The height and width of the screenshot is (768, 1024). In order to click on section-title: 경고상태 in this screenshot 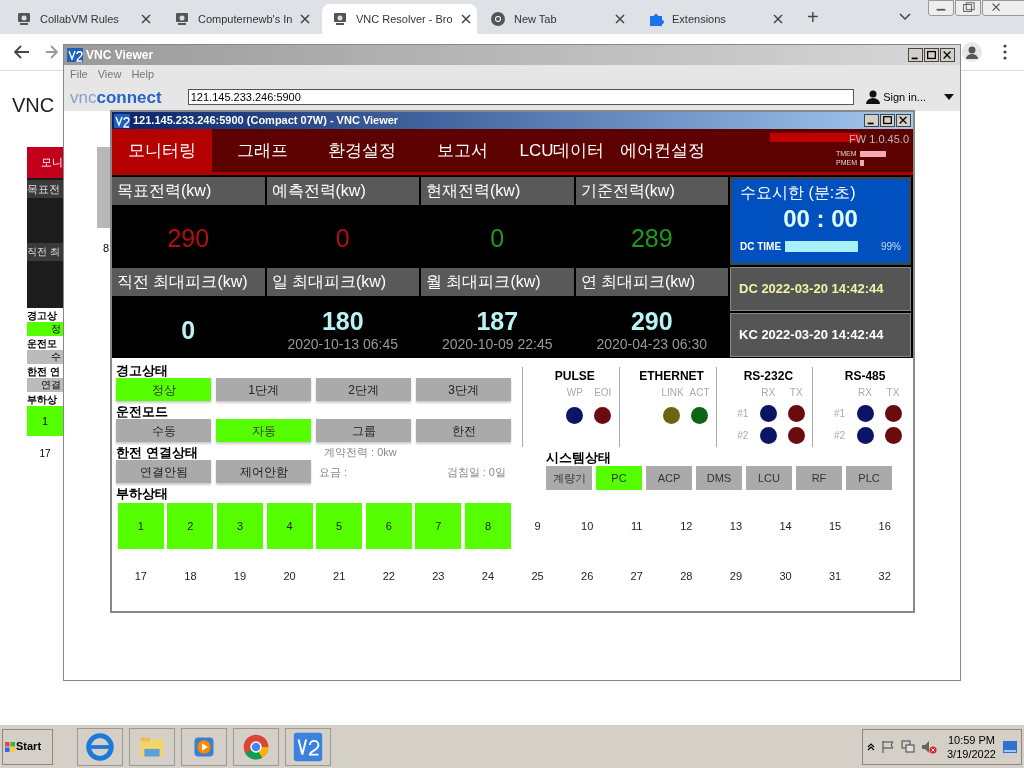, I will do `click(142, 370)`.